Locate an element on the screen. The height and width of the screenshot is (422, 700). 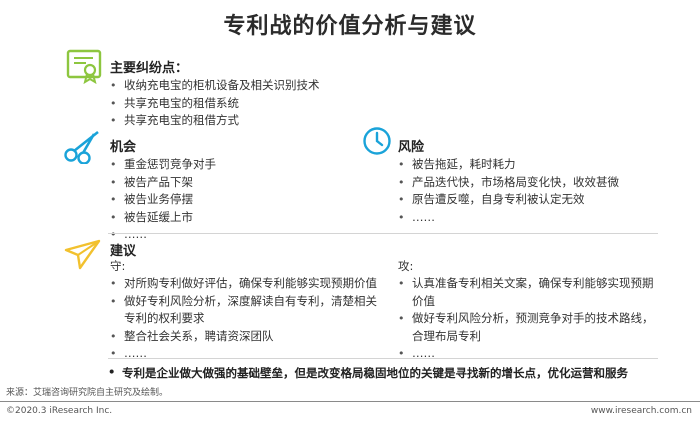
list-item: 重金惩罚竞争对手 is located at coordinates (163, 165).